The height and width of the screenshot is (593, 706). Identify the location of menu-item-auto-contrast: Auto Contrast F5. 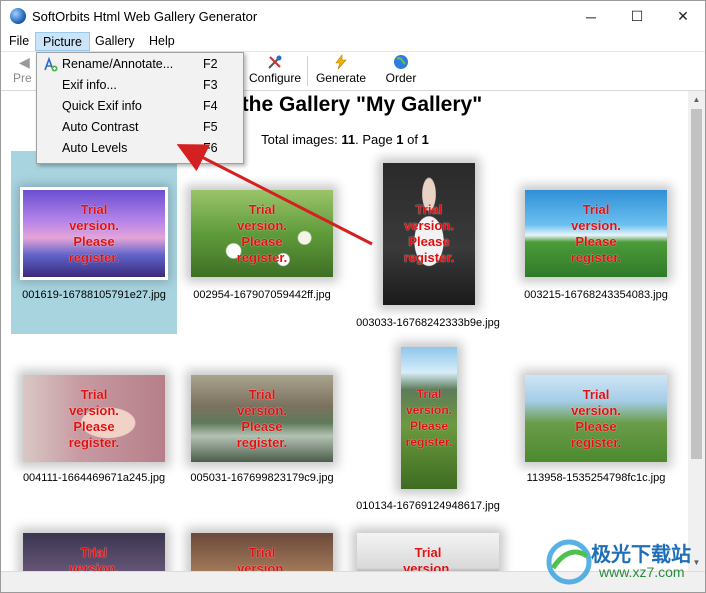
(140, 127).